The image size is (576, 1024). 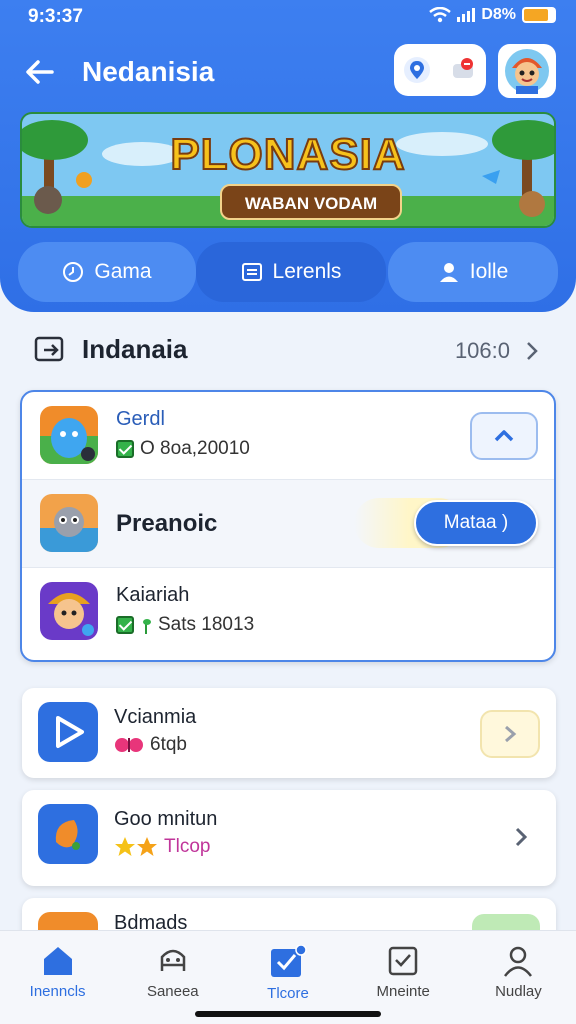 What do you see at coordinates (463, 70) in the screenshot?
I see `notification-icon` at bounding box center [463, 70].